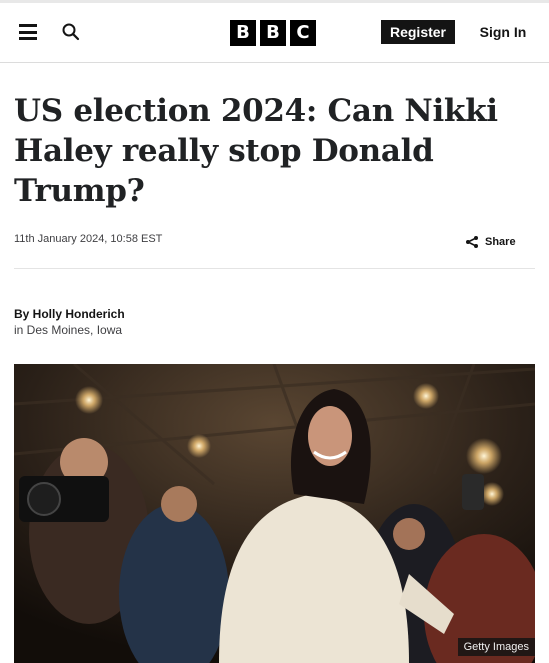  I want to click on article-timestamp: 11th January 2024, 10:58 EST, so click(88, 239).